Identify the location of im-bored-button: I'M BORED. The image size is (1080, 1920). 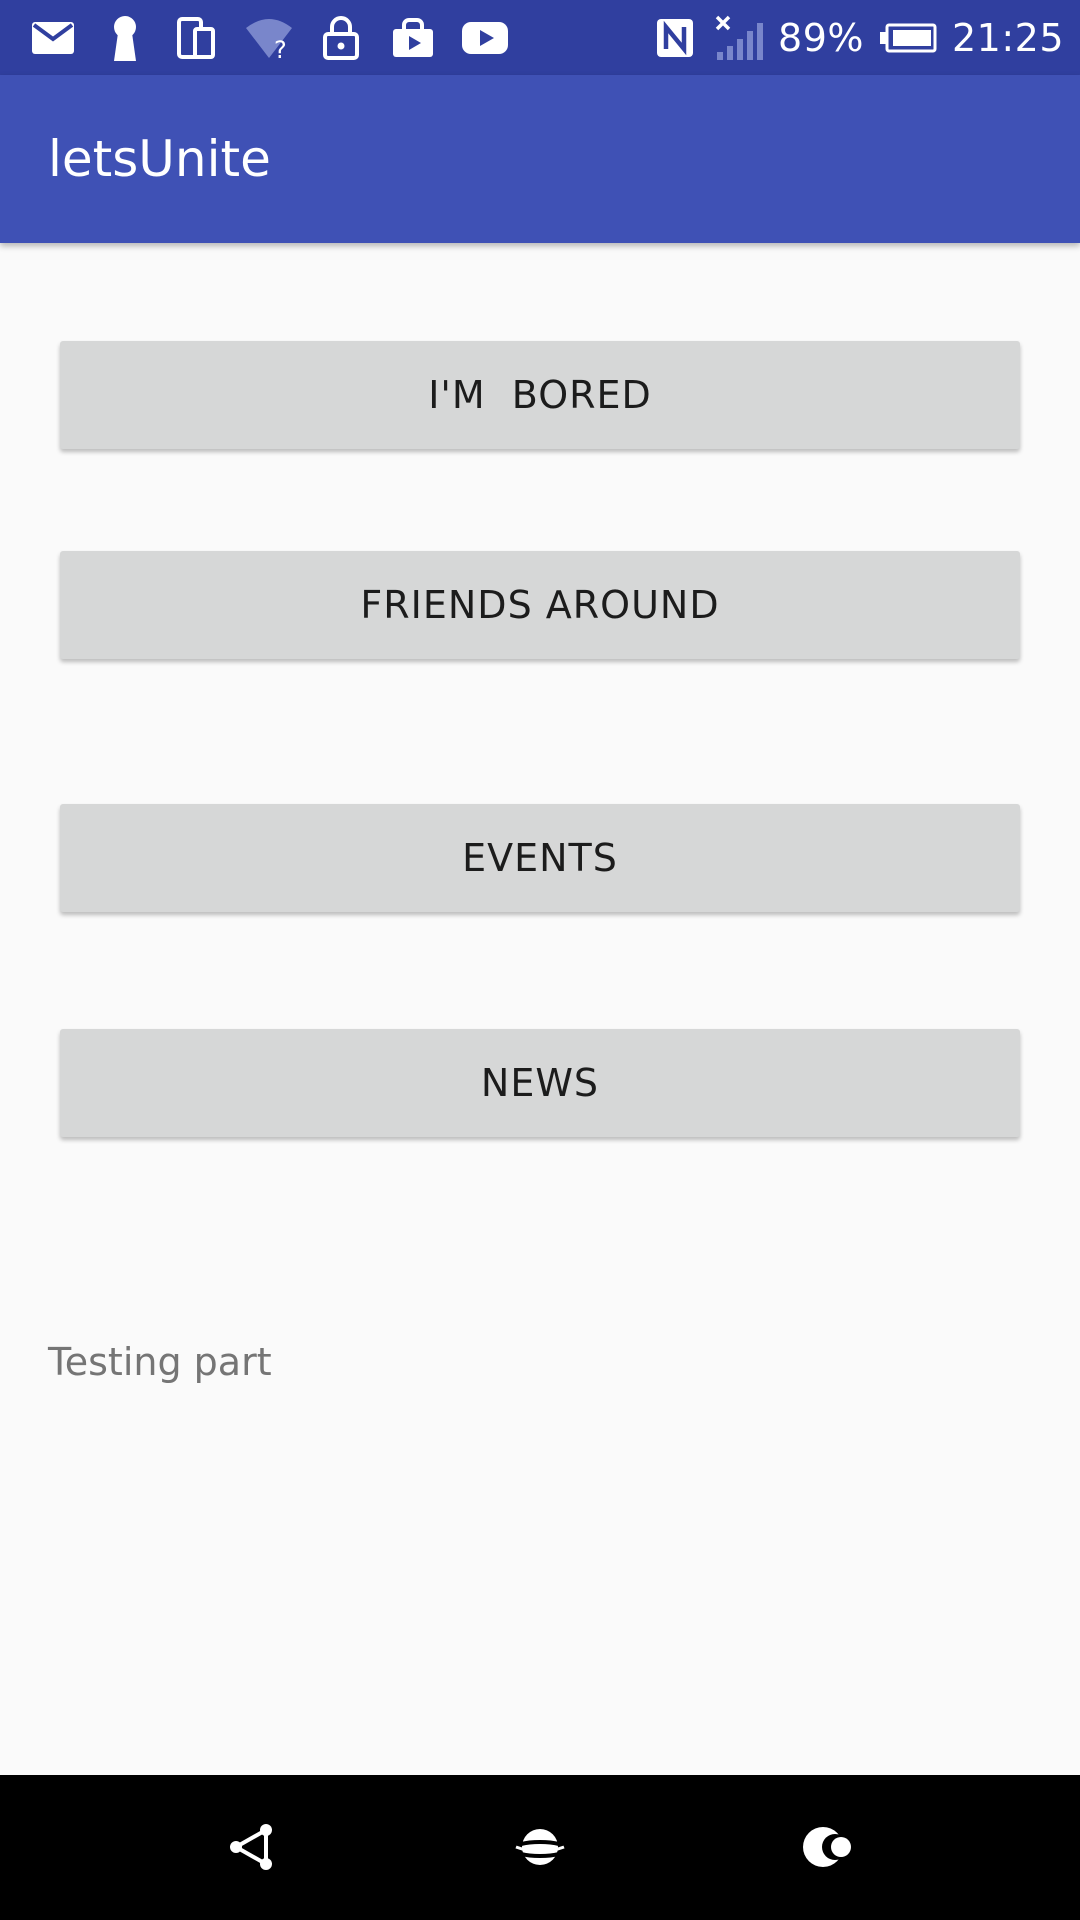
(540, 395).